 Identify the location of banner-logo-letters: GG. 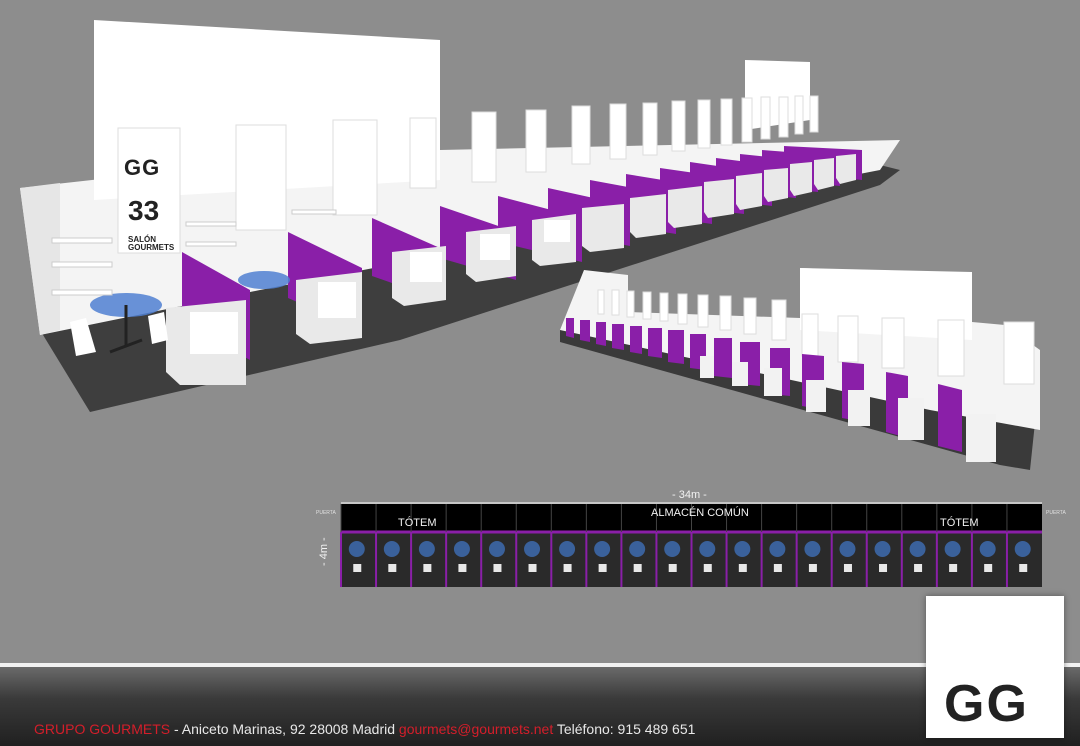
(142, 167).